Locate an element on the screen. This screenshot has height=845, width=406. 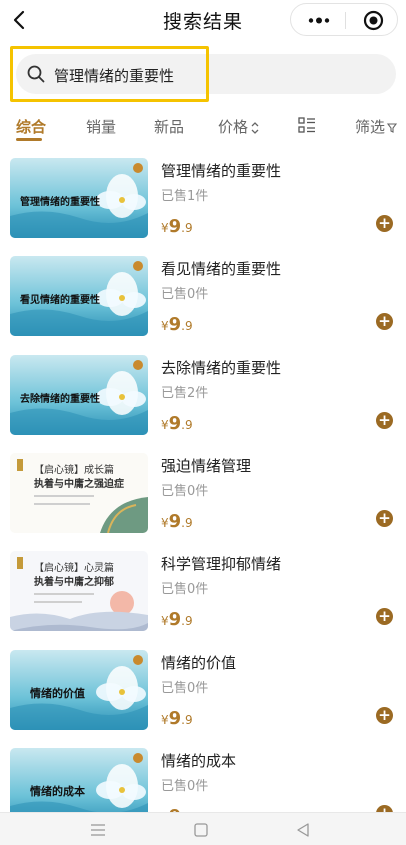
product-title: 去除情绪的重要性 is located at coordinates (221, 368).